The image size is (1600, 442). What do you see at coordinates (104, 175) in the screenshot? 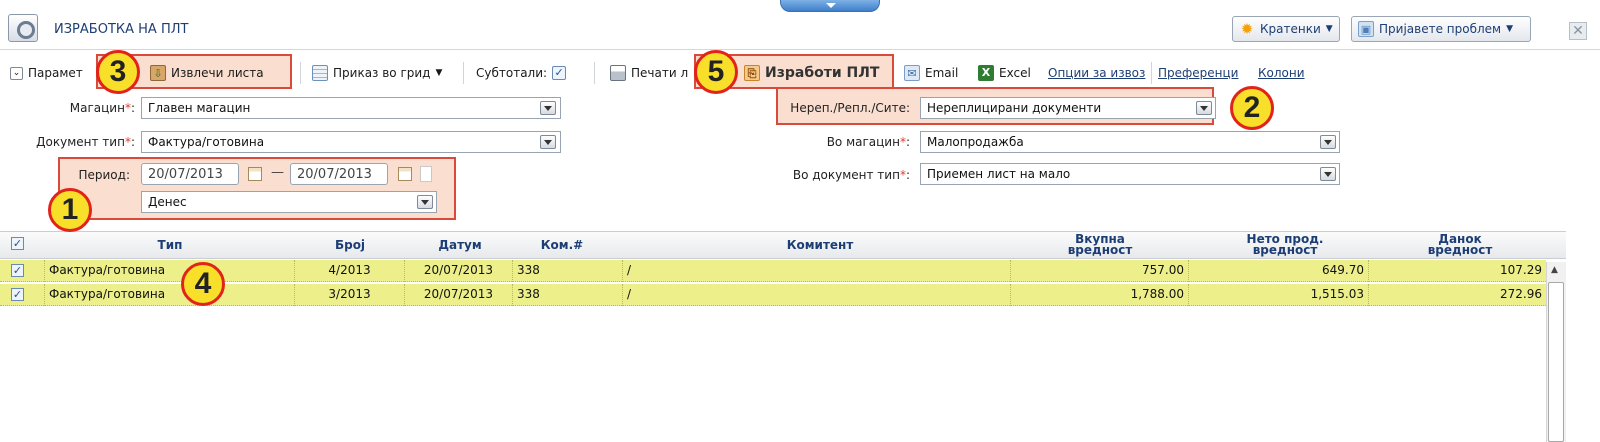
I see `period-label: Период:` at bounding box center [104, 175].